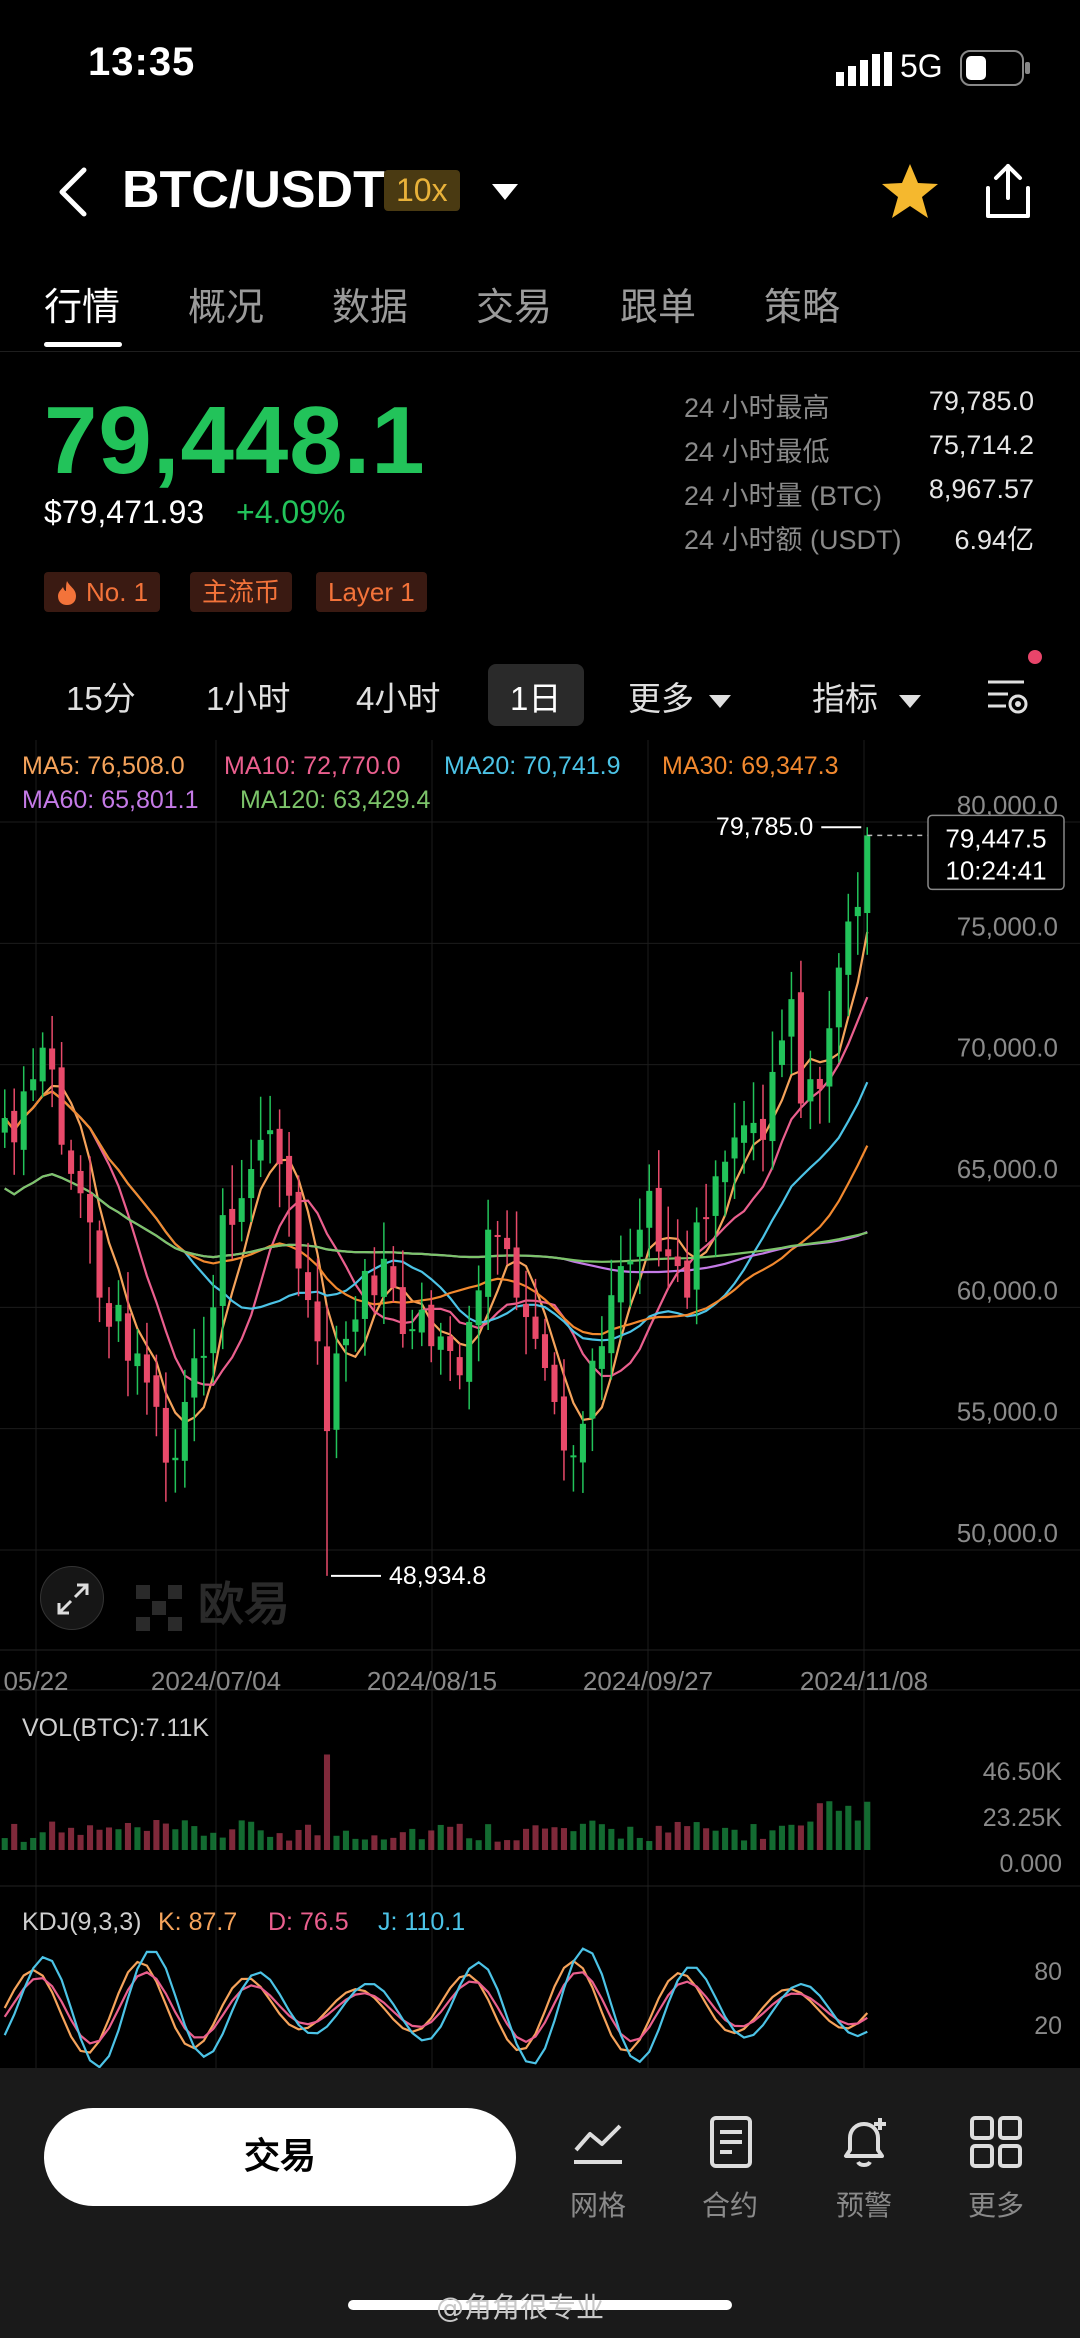 The height and width of the screenshot is (2338, 1080). What do you see at coordinates (867, 696) in the screenshot?
I see `indicator-selector: 指标` at bounding box center [867, 696].